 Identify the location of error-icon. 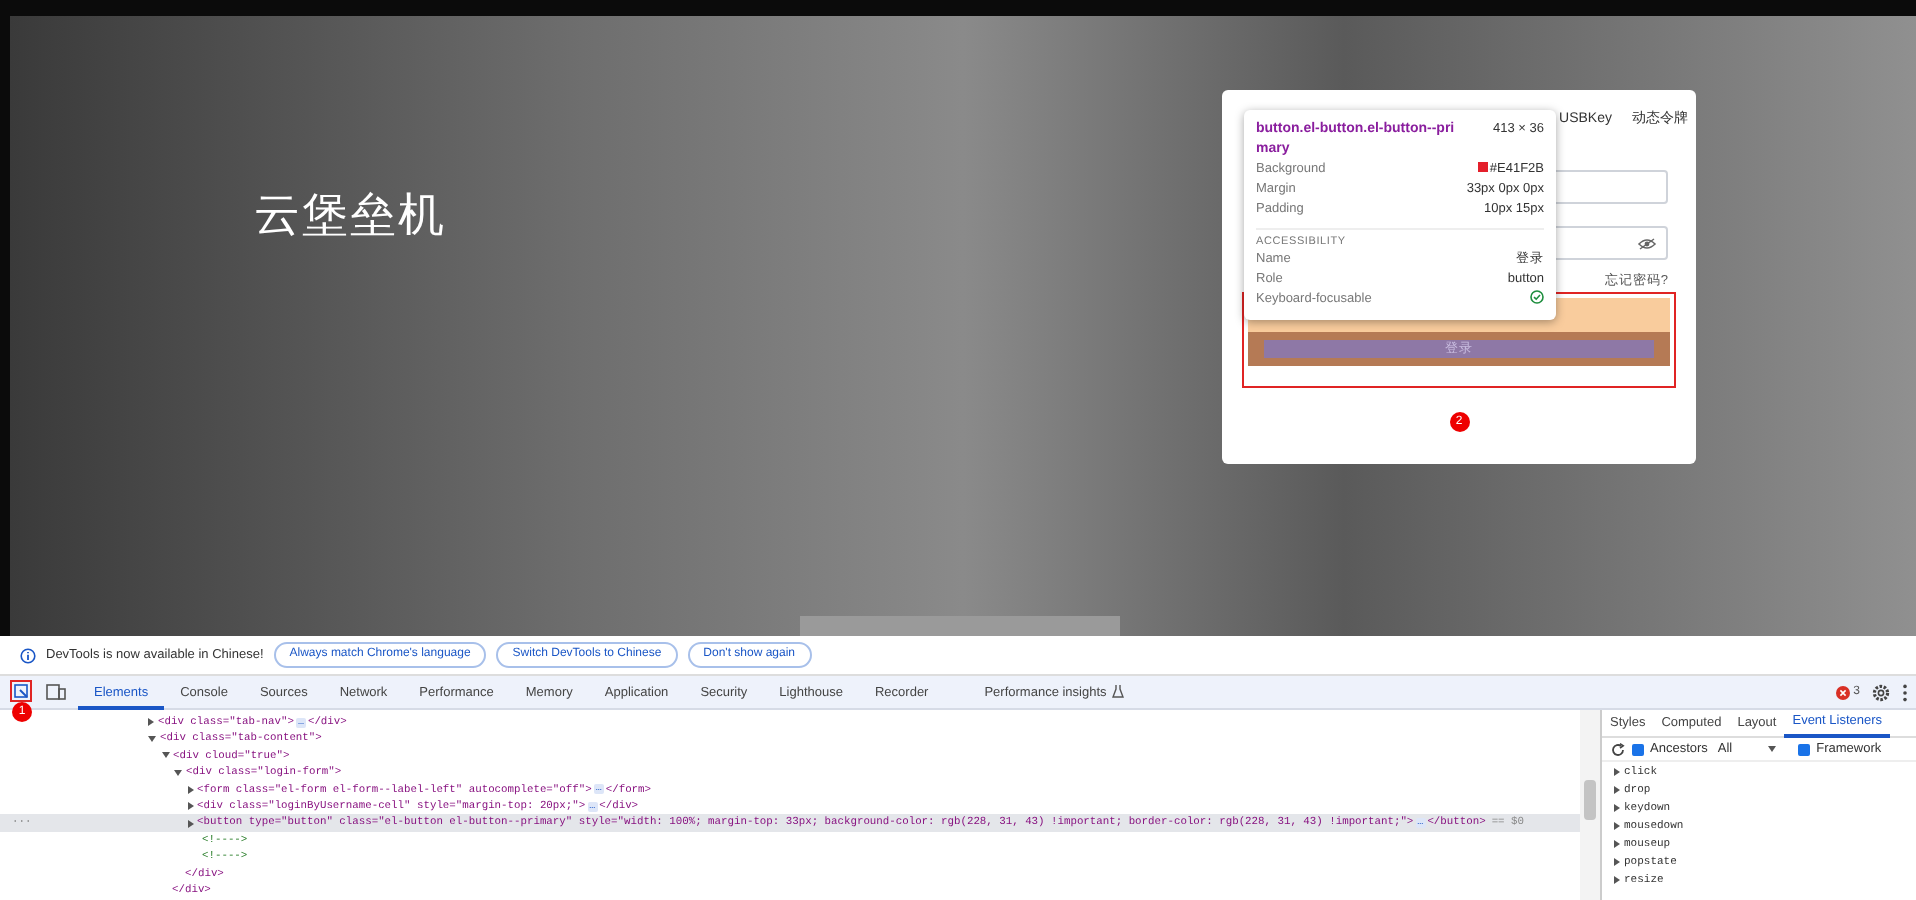
(1842, 692).